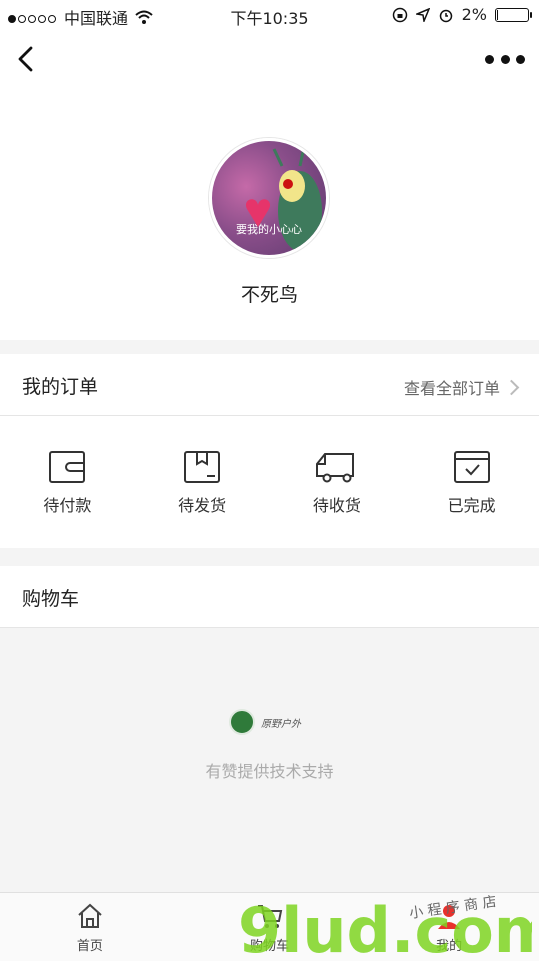  I want to click on order-status-completed: 已完成, so click(471, 482).